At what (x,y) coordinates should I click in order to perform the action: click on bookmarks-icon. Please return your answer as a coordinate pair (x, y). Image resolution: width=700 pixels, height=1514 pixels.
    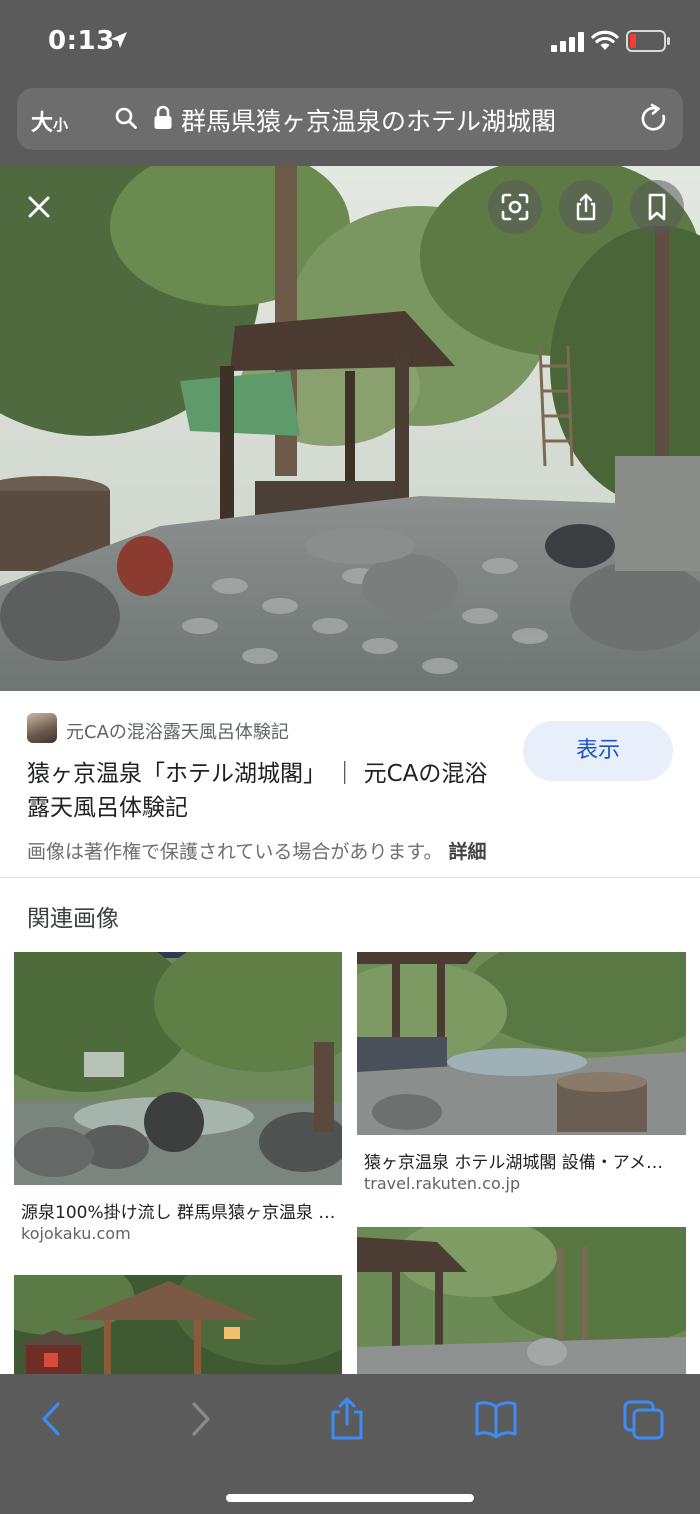
    Looking at the image, I should click on (496, 1419).